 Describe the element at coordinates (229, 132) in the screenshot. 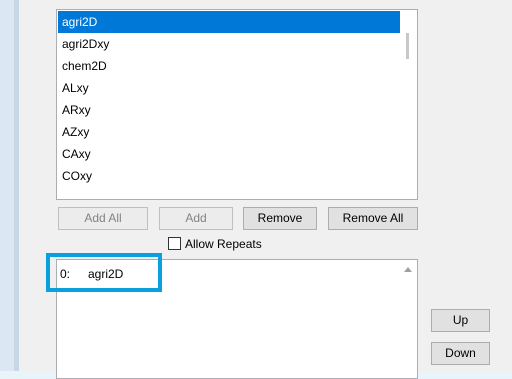

I see `list-item: AZxy` at that location.